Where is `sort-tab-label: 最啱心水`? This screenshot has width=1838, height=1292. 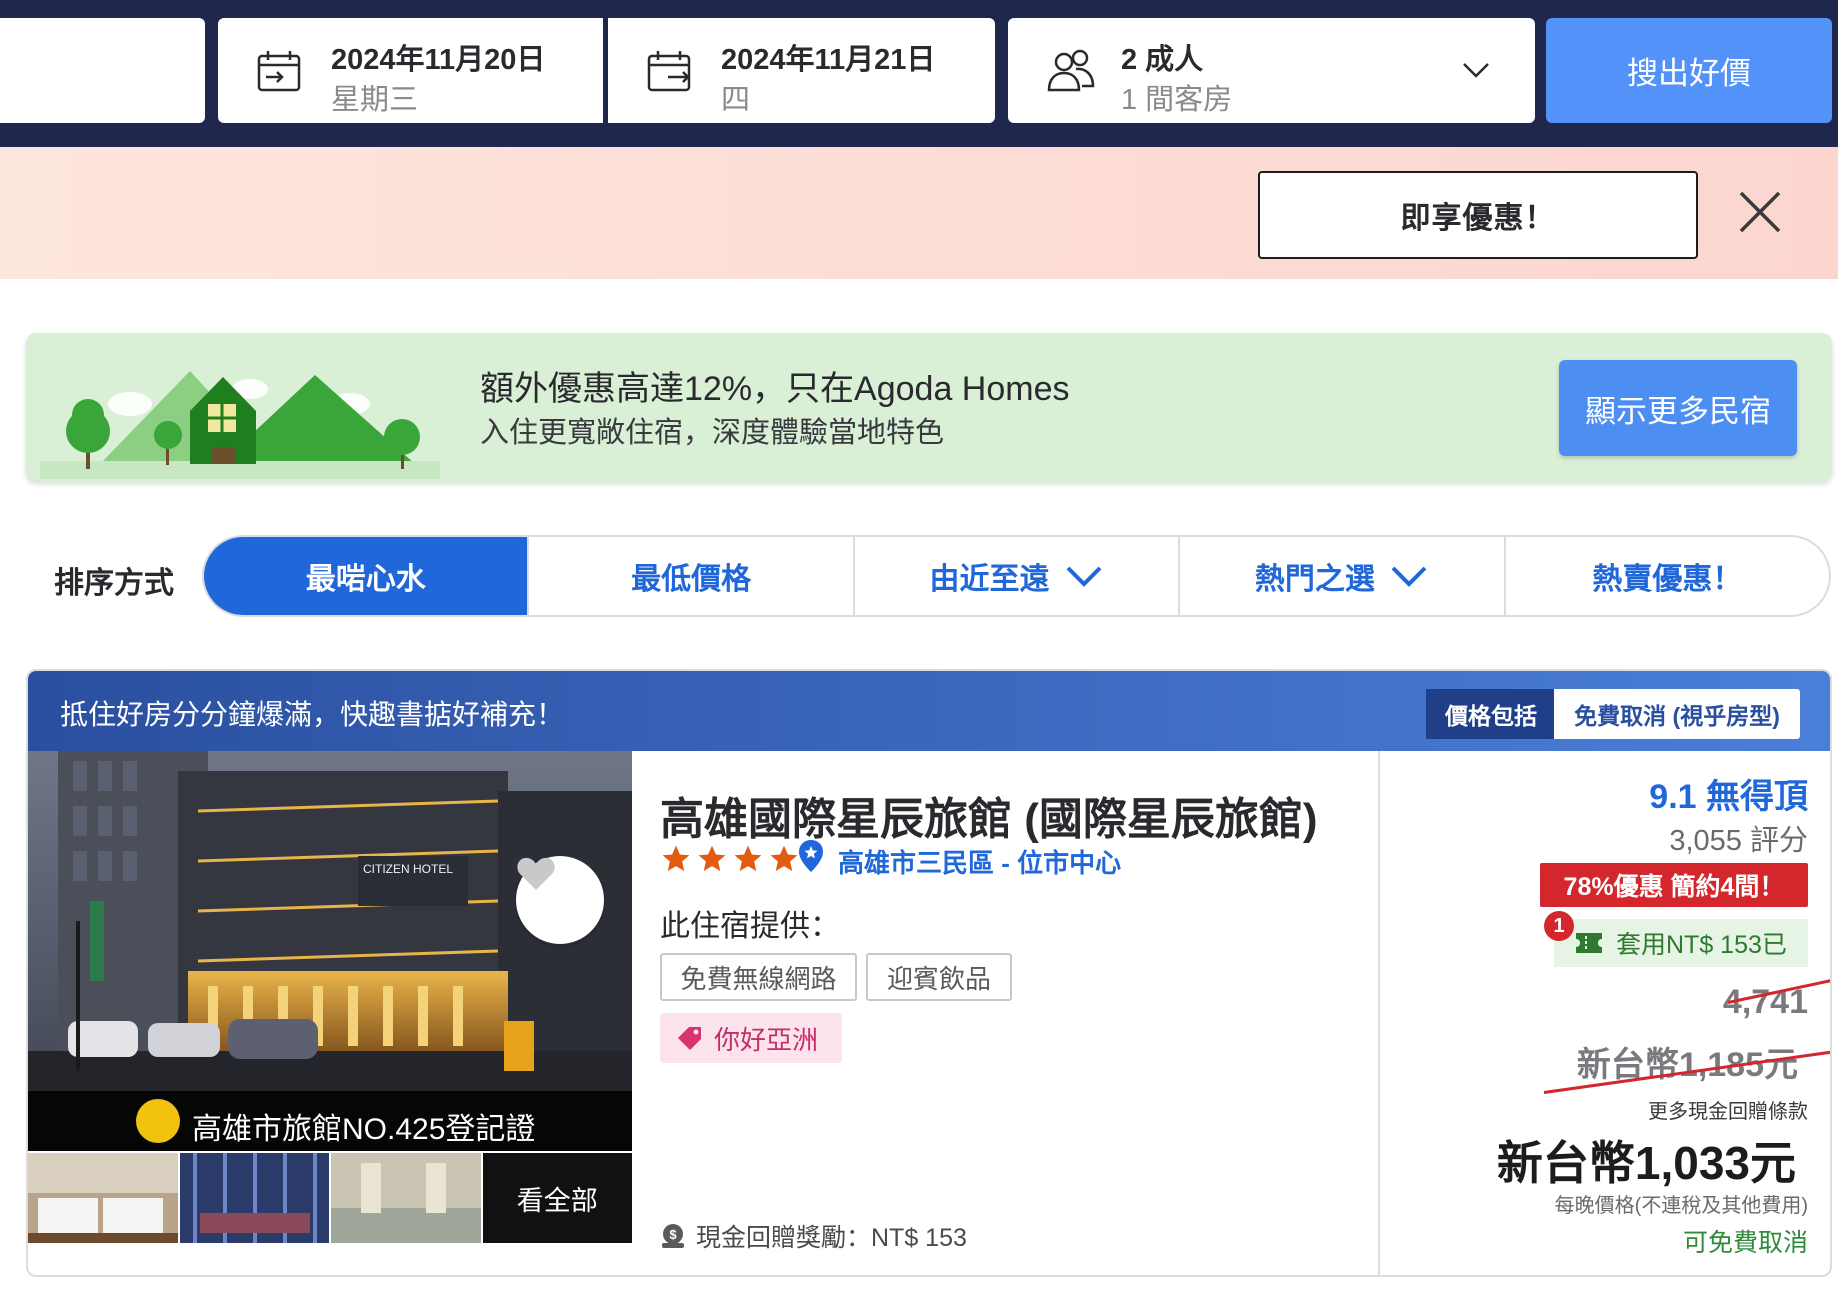
sort-tab-label: 最啱心水 is located at coordinates (365, 579).